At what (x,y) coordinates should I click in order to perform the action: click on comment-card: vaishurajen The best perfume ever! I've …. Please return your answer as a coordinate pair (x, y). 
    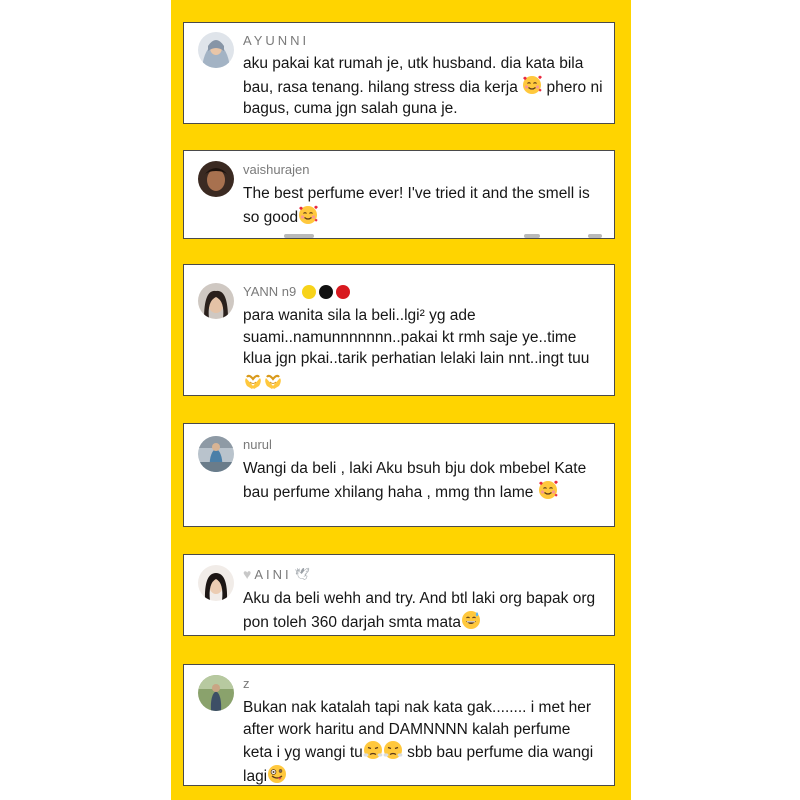
    Looking at the image, I should click on (399, 194).